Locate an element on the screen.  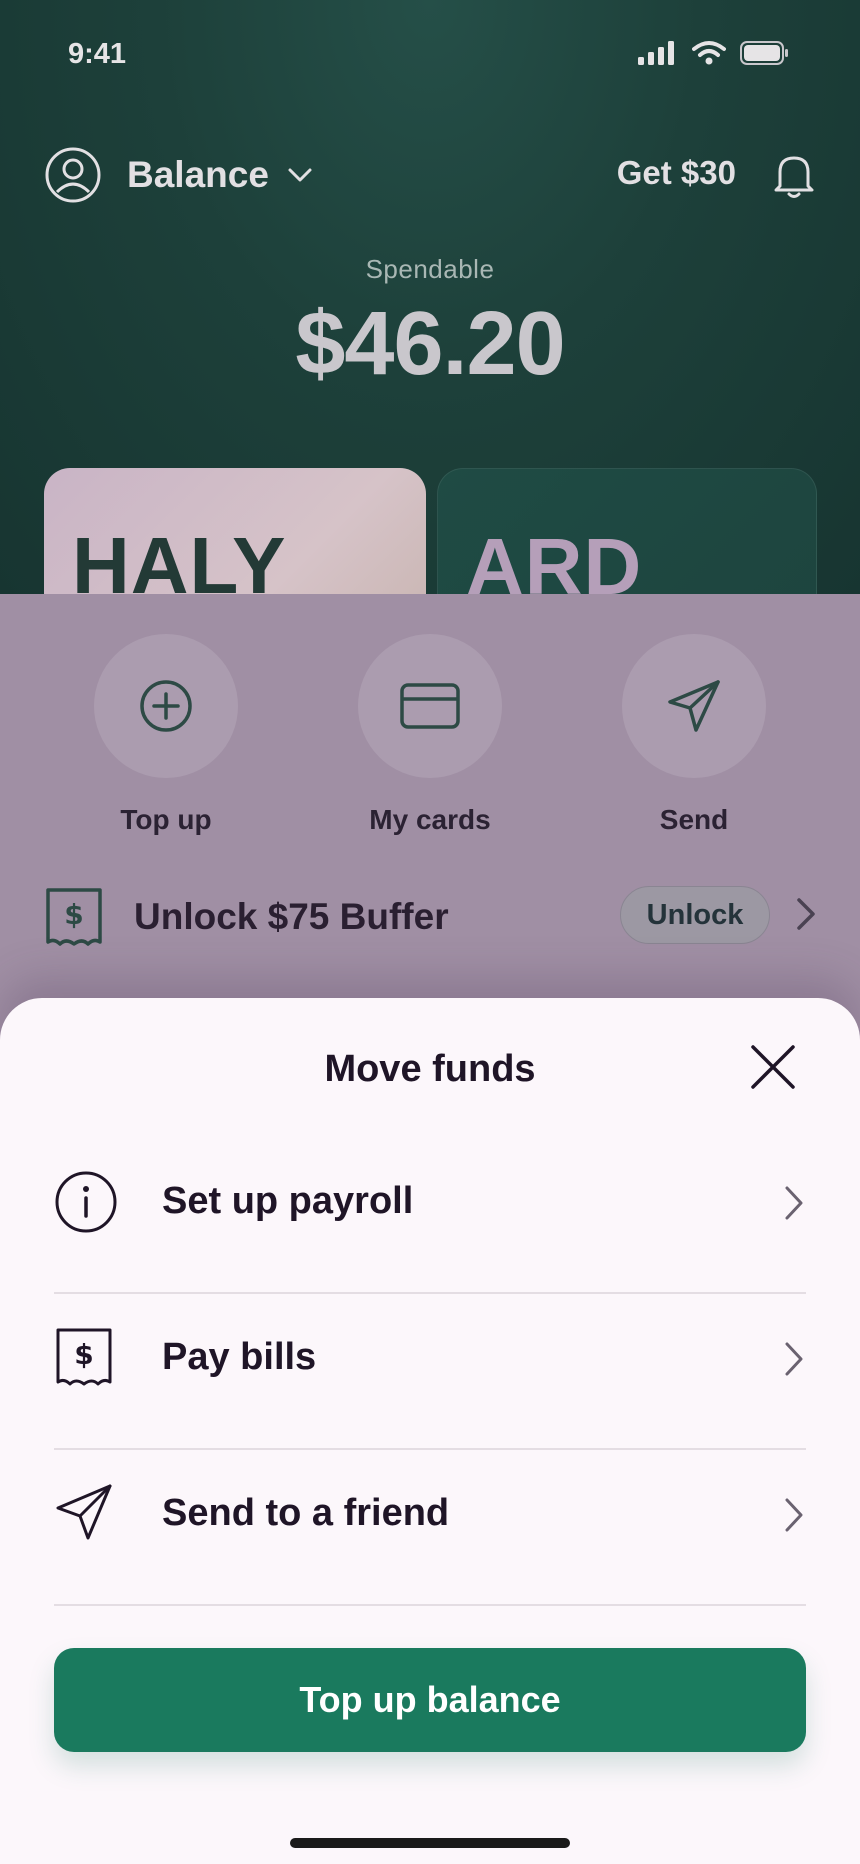
status-time: 9:41 is located at coordinates (97, 54).